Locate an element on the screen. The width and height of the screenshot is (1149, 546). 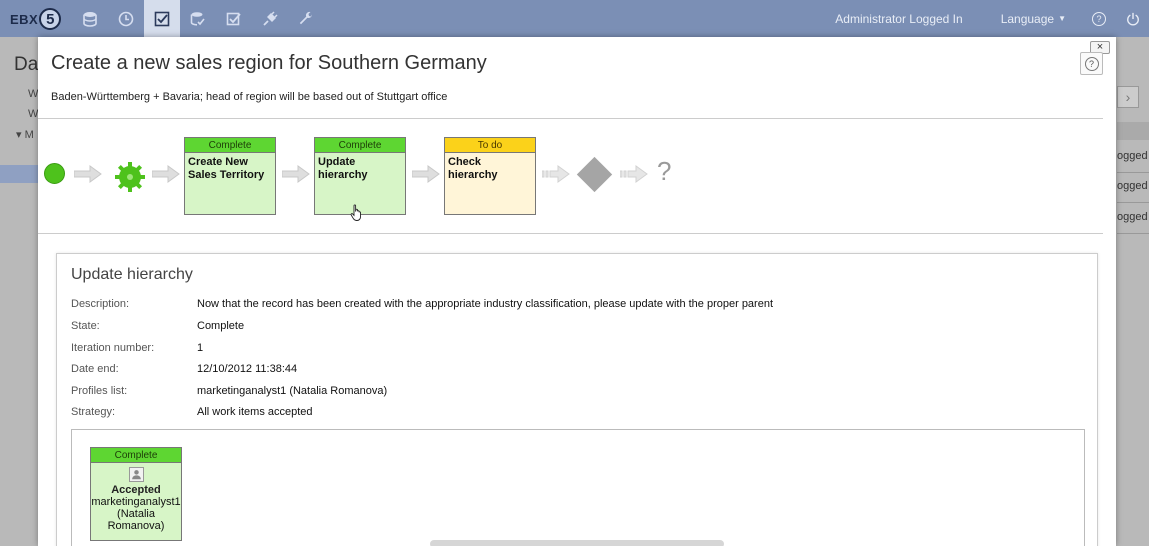
work-item-user: (Natalia is located at coordinates (136, 514).